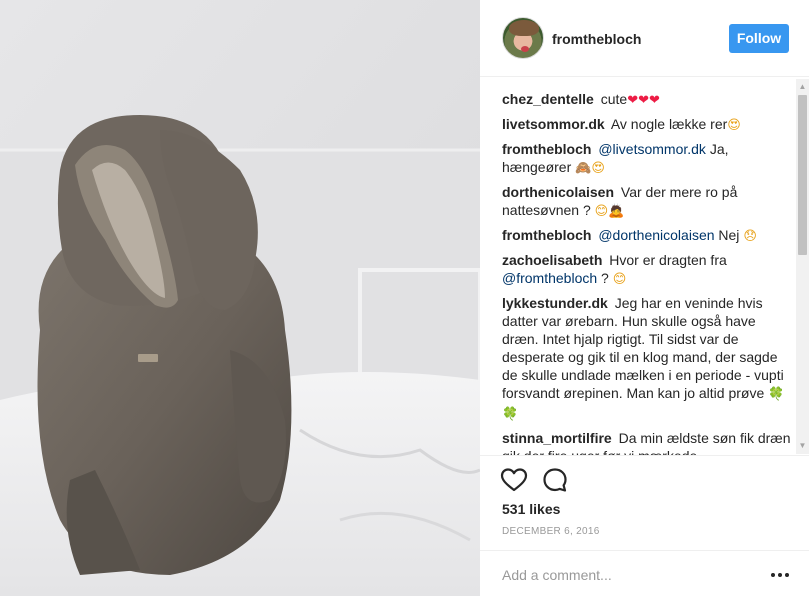 The height and width of the screenshot is (596, 809). What do you see at coordinates (552, 260) in the screenshot?
I see `comment-username: zachoelisabeth` at bounding box center [552, 260].